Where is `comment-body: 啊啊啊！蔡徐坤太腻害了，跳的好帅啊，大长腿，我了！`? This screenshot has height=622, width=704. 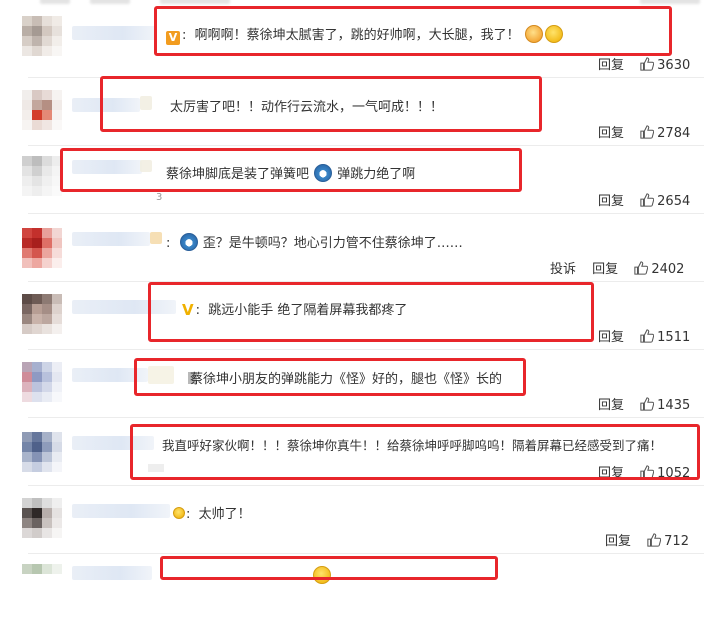
comment-body: 啊啊啊！蔡徐坤太腻害了，跳的好帅啊，大长腿，我了！ is located at coordinates (357, 35).